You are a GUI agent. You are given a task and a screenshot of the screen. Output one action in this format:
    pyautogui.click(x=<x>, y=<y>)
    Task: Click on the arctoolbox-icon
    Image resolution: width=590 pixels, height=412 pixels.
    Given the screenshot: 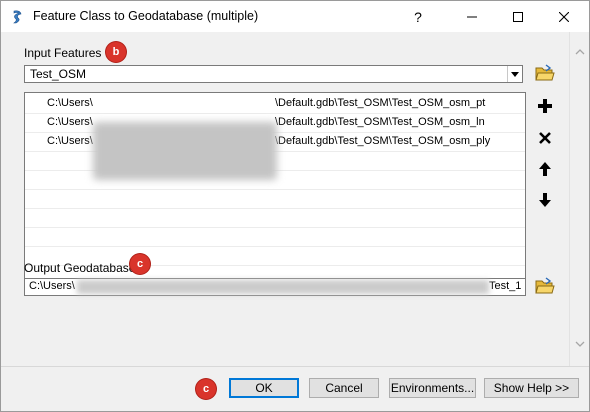 What is the action you would take?
    pyautogui.click(x=17, y=17)
    